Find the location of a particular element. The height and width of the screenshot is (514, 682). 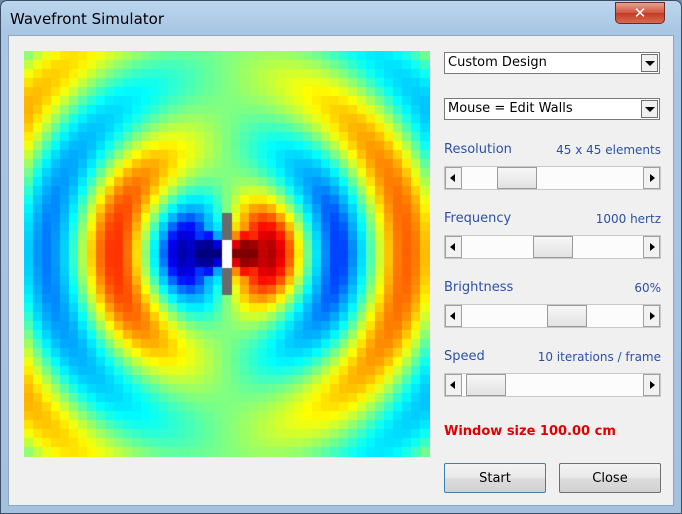

frequency-slider-thumb is located at coordinates (553, 247).